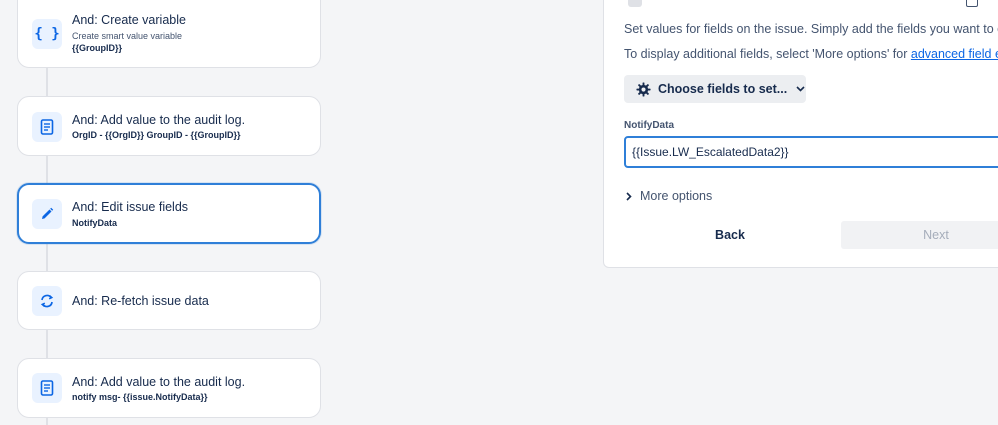 The image size is (998, 425). Describe the element at coordinates (629, 196) in the screenshot. I see `chevron-right-icon` at that location.